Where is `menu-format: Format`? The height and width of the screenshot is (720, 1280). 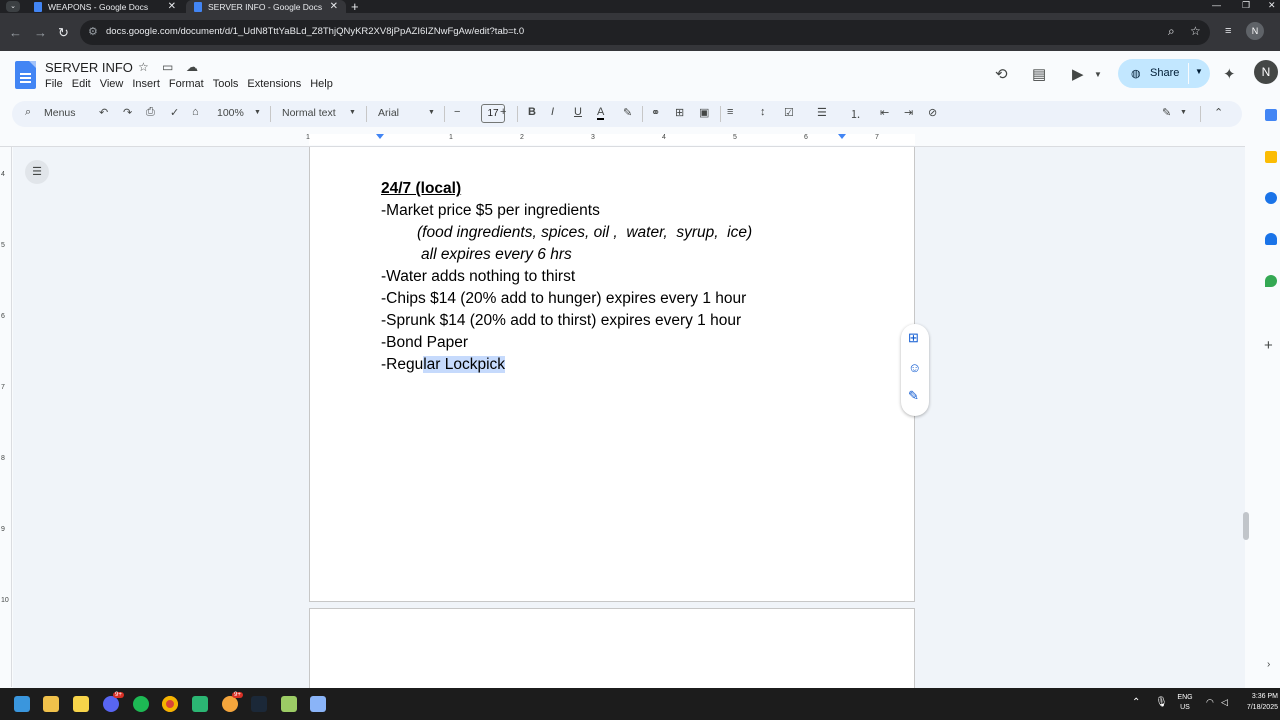 menu-format: Format is located at coordinates (186, 84).